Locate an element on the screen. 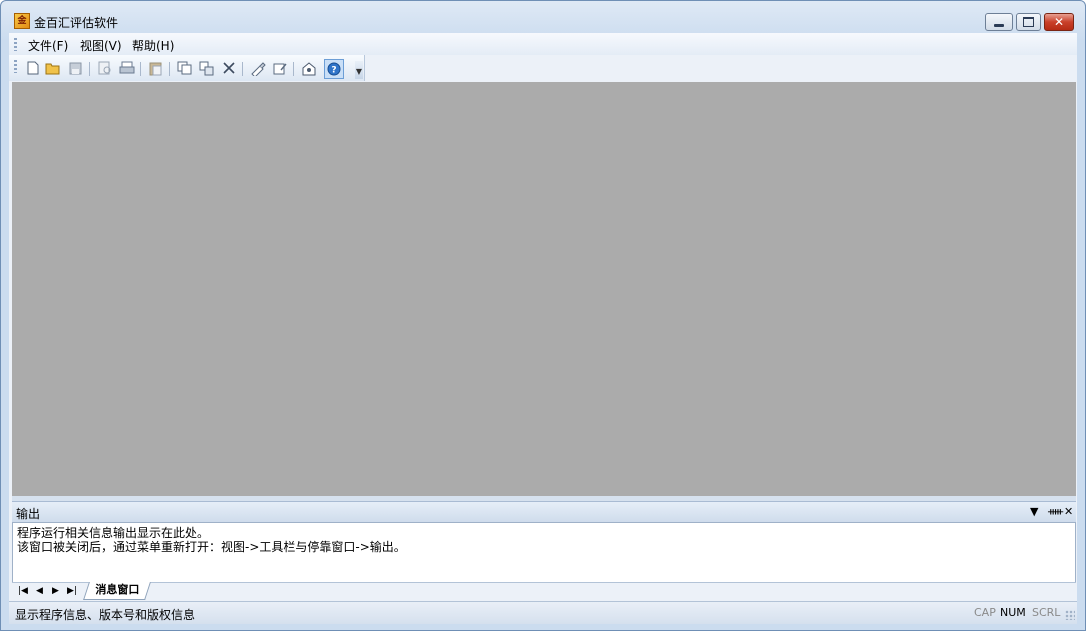 This screenshot has height=631, width=1086. maximize-button is located at coordinates (1028, 22).